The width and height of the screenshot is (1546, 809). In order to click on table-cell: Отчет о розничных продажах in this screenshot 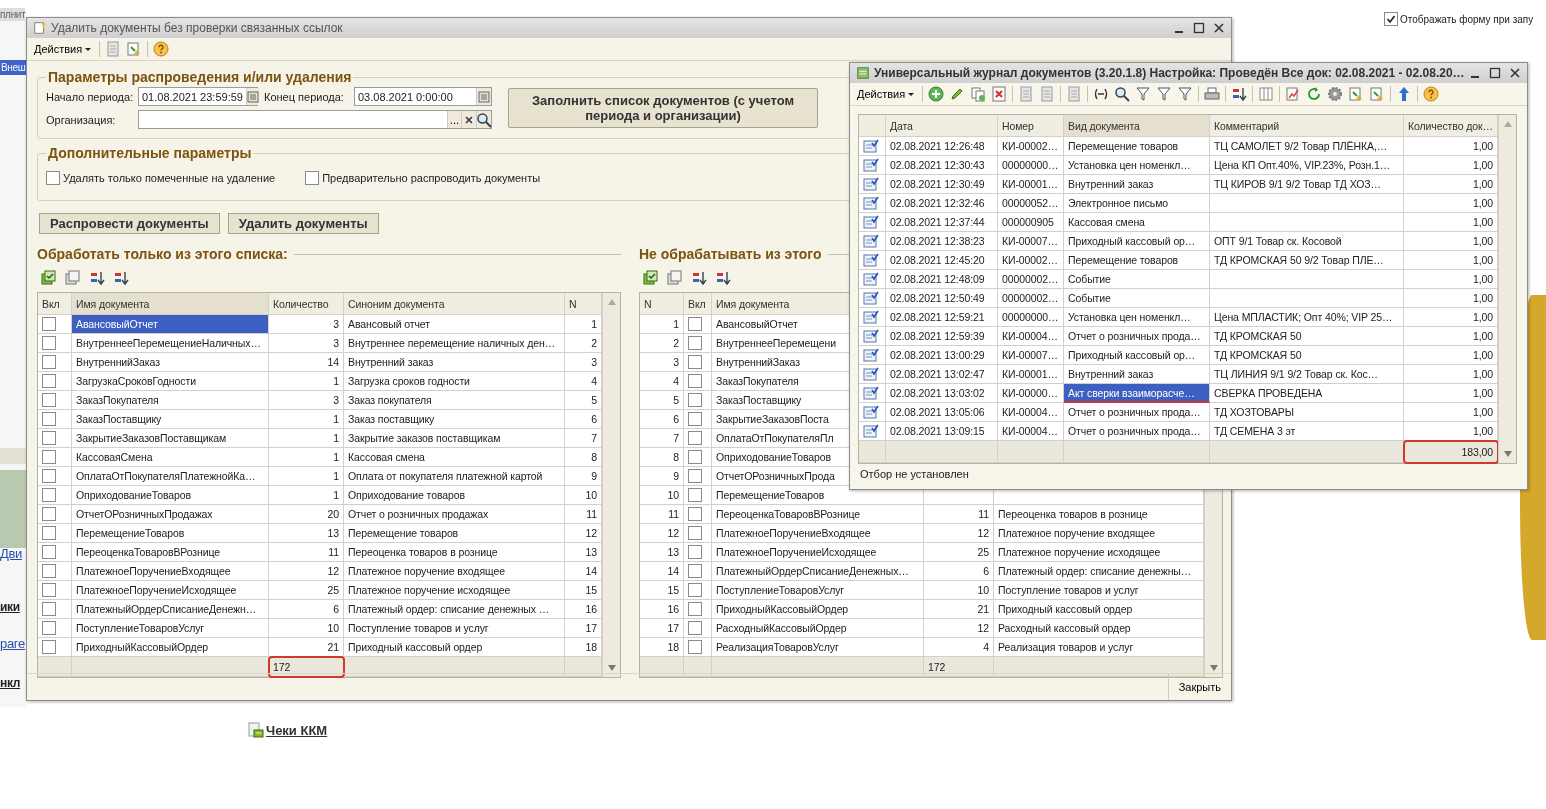, I will do `click(454, 514)`.